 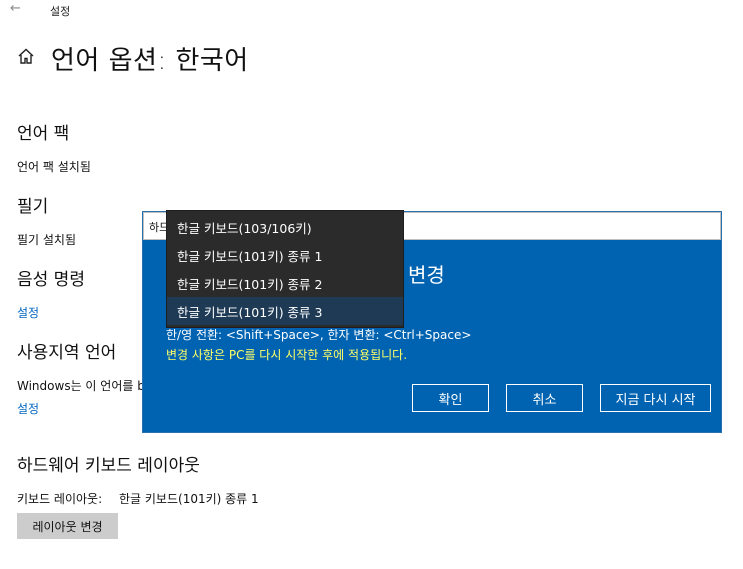 What do you see at coordinates (54, 167) in the screenshot?
I see `language-pack-status: 언어 팩 설치됨` at bounding box center [54, 167].